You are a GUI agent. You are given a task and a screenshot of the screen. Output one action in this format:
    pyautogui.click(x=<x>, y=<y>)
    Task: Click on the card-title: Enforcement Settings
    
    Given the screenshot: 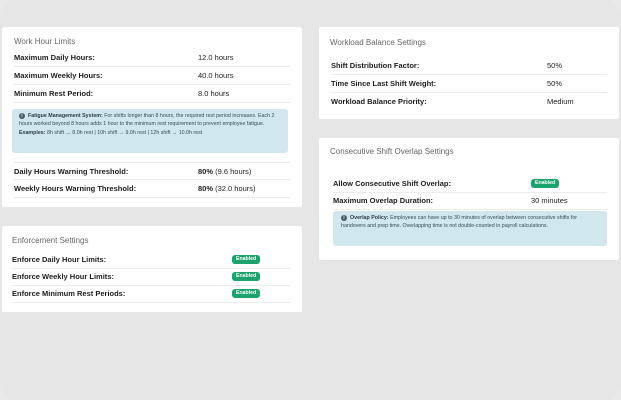 What is the action you would take?
    pyautogui.click(x=50, y=240)
    